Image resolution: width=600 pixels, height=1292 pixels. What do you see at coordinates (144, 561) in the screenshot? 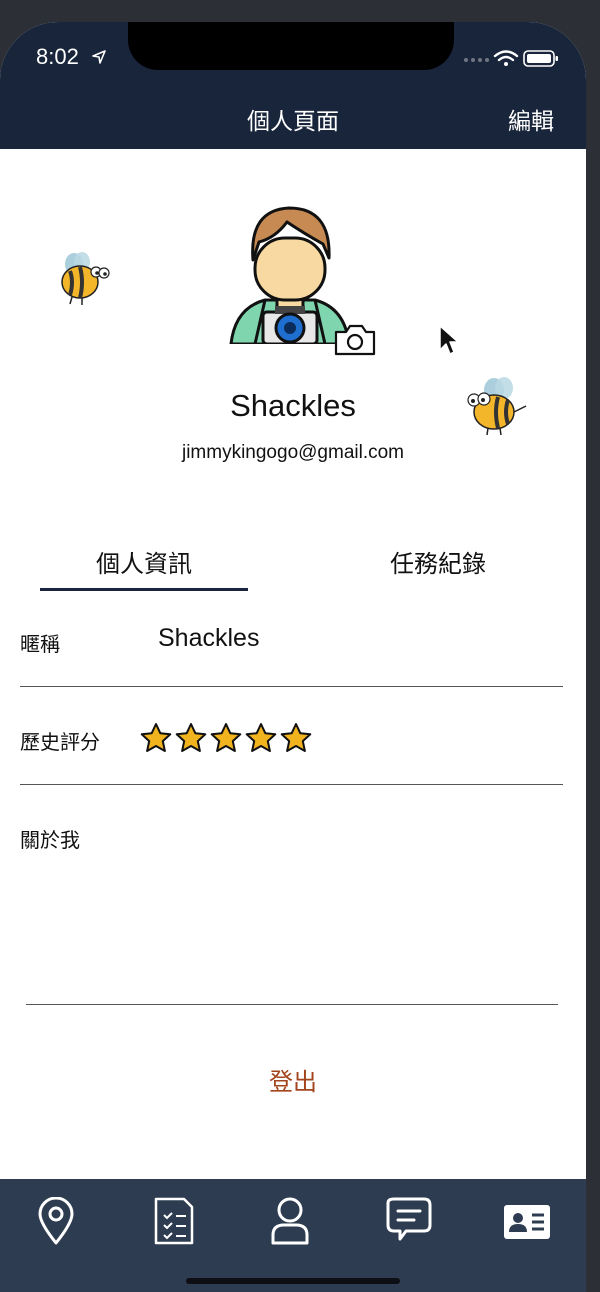
I see `tab-personal-info: 個人資訊` at bounding box center [144, 561].